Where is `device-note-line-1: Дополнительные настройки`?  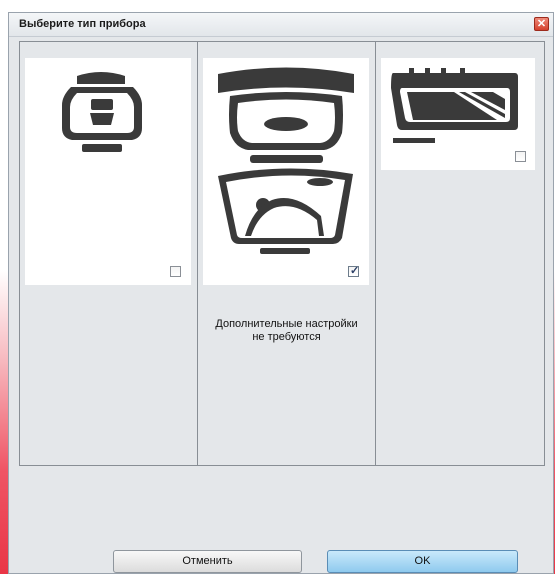 device-note-line-1: Дополнительные настройки is located at coordinates (286, 324).